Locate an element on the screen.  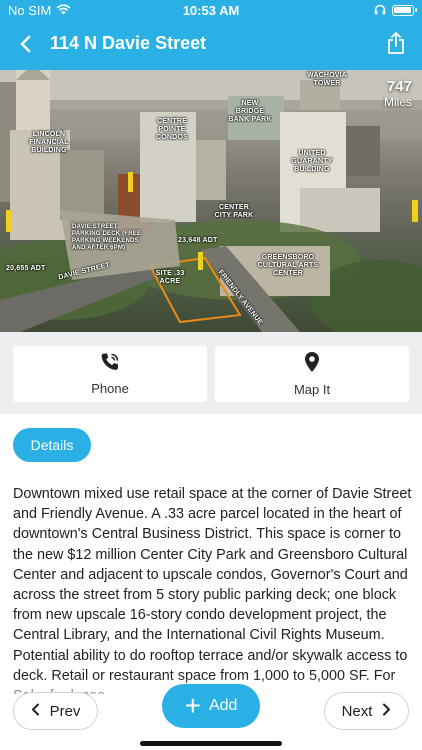
add-button: + Add is located at coordinates (211, 706).